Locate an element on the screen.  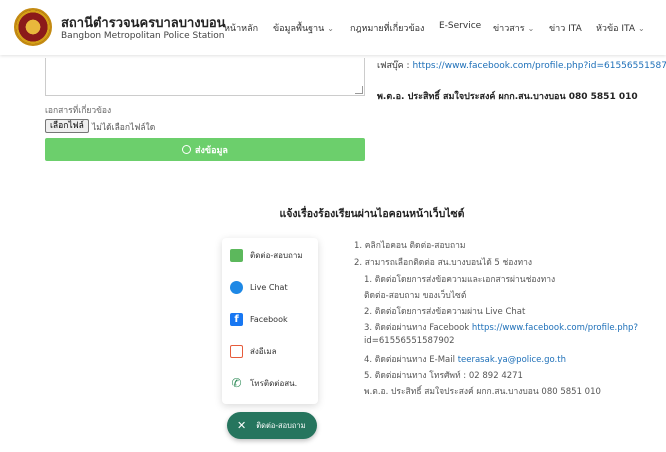
phone-icon: ✆ is located at coordinates (236, 383).